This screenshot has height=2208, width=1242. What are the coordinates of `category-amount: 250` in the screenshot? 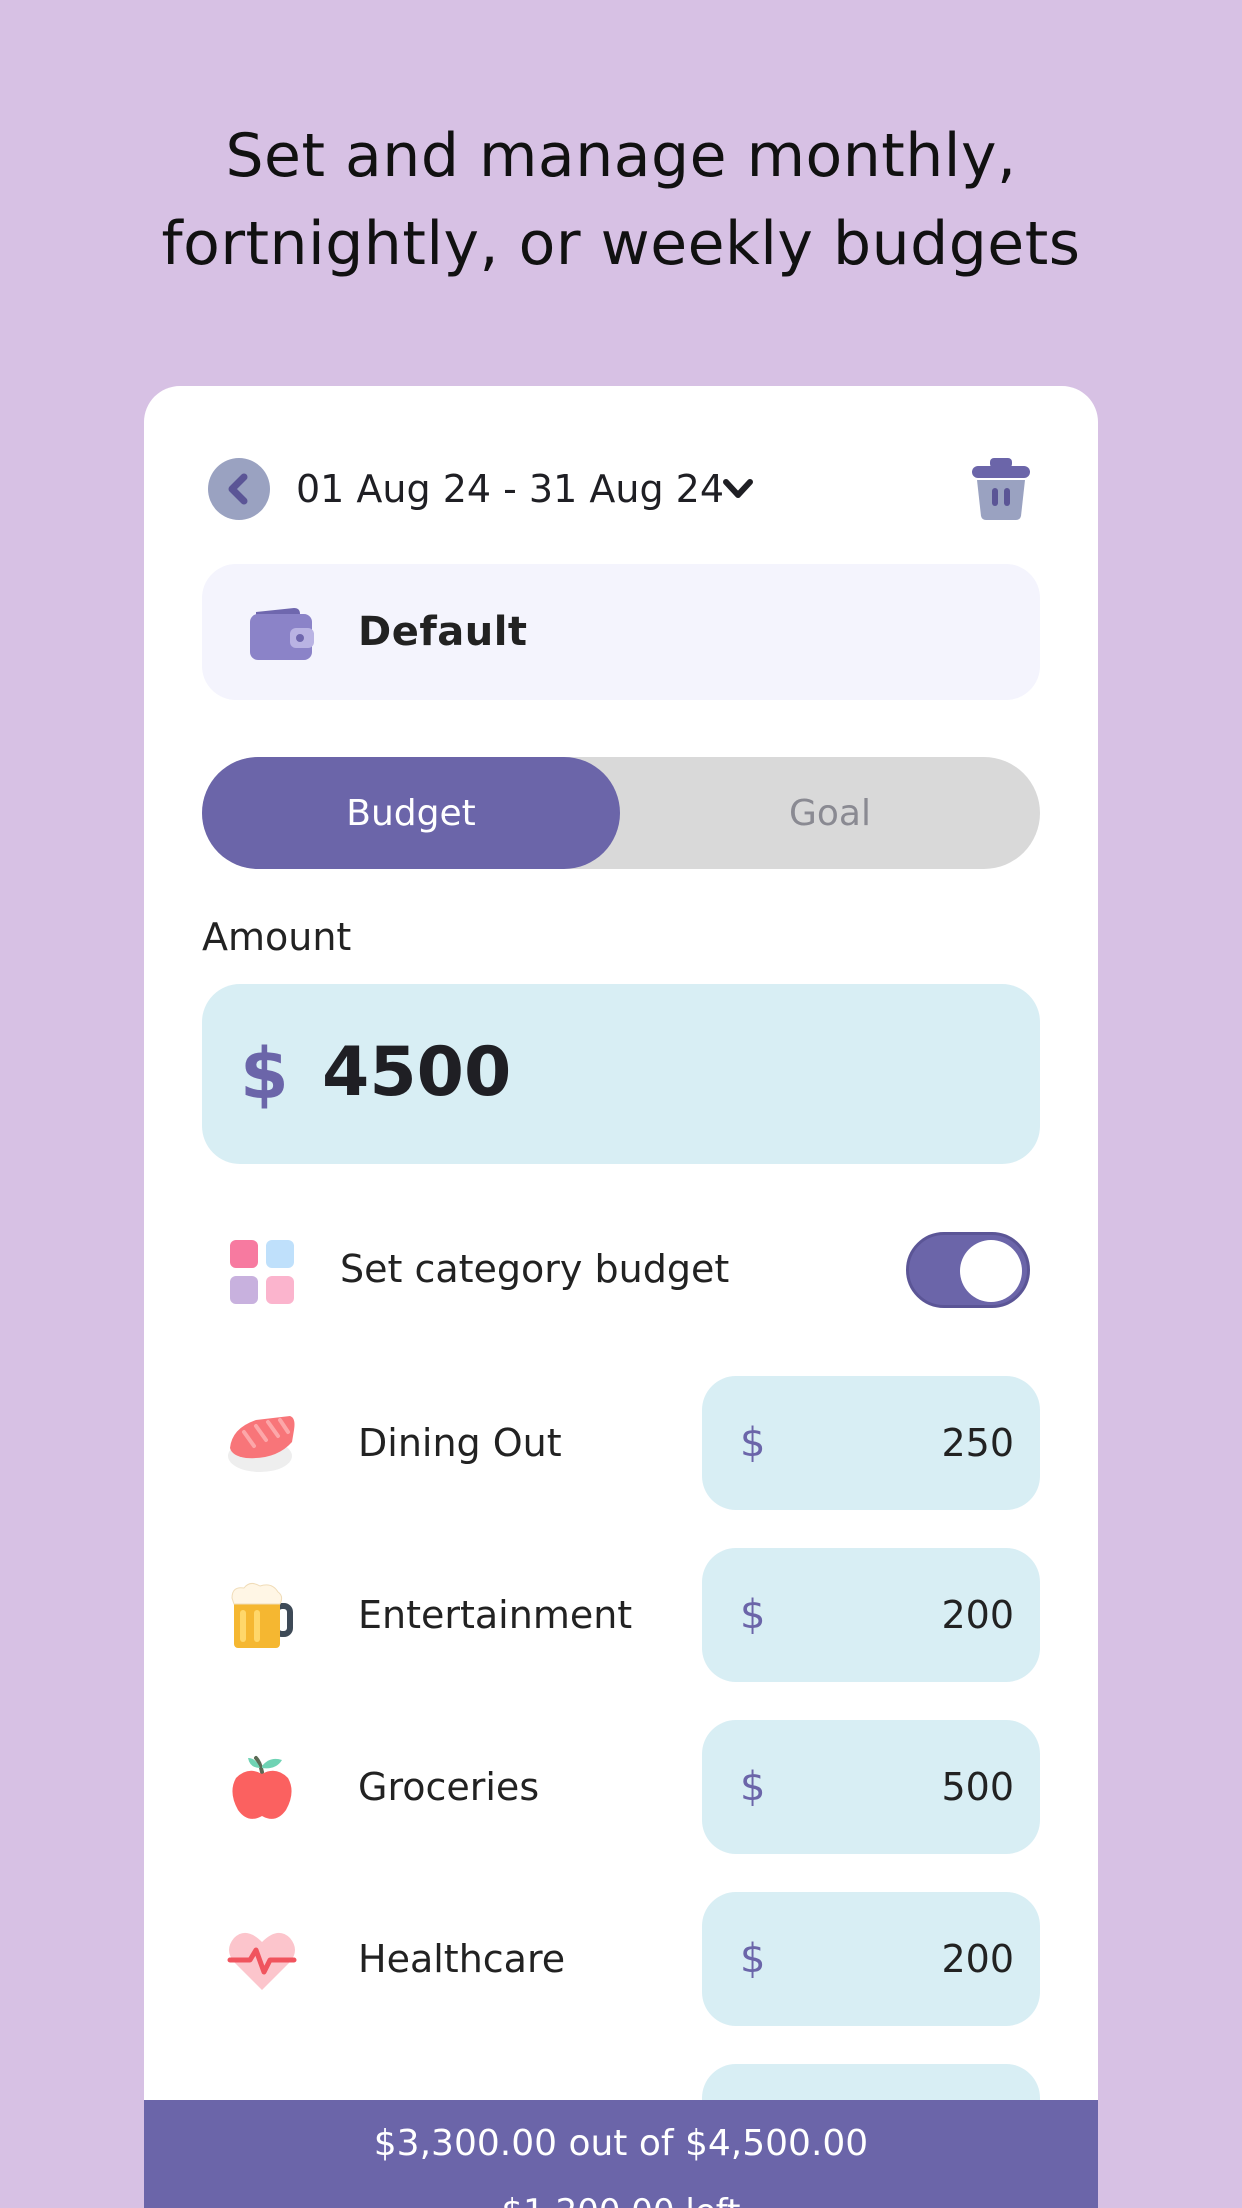 It's located at (977, 1443).